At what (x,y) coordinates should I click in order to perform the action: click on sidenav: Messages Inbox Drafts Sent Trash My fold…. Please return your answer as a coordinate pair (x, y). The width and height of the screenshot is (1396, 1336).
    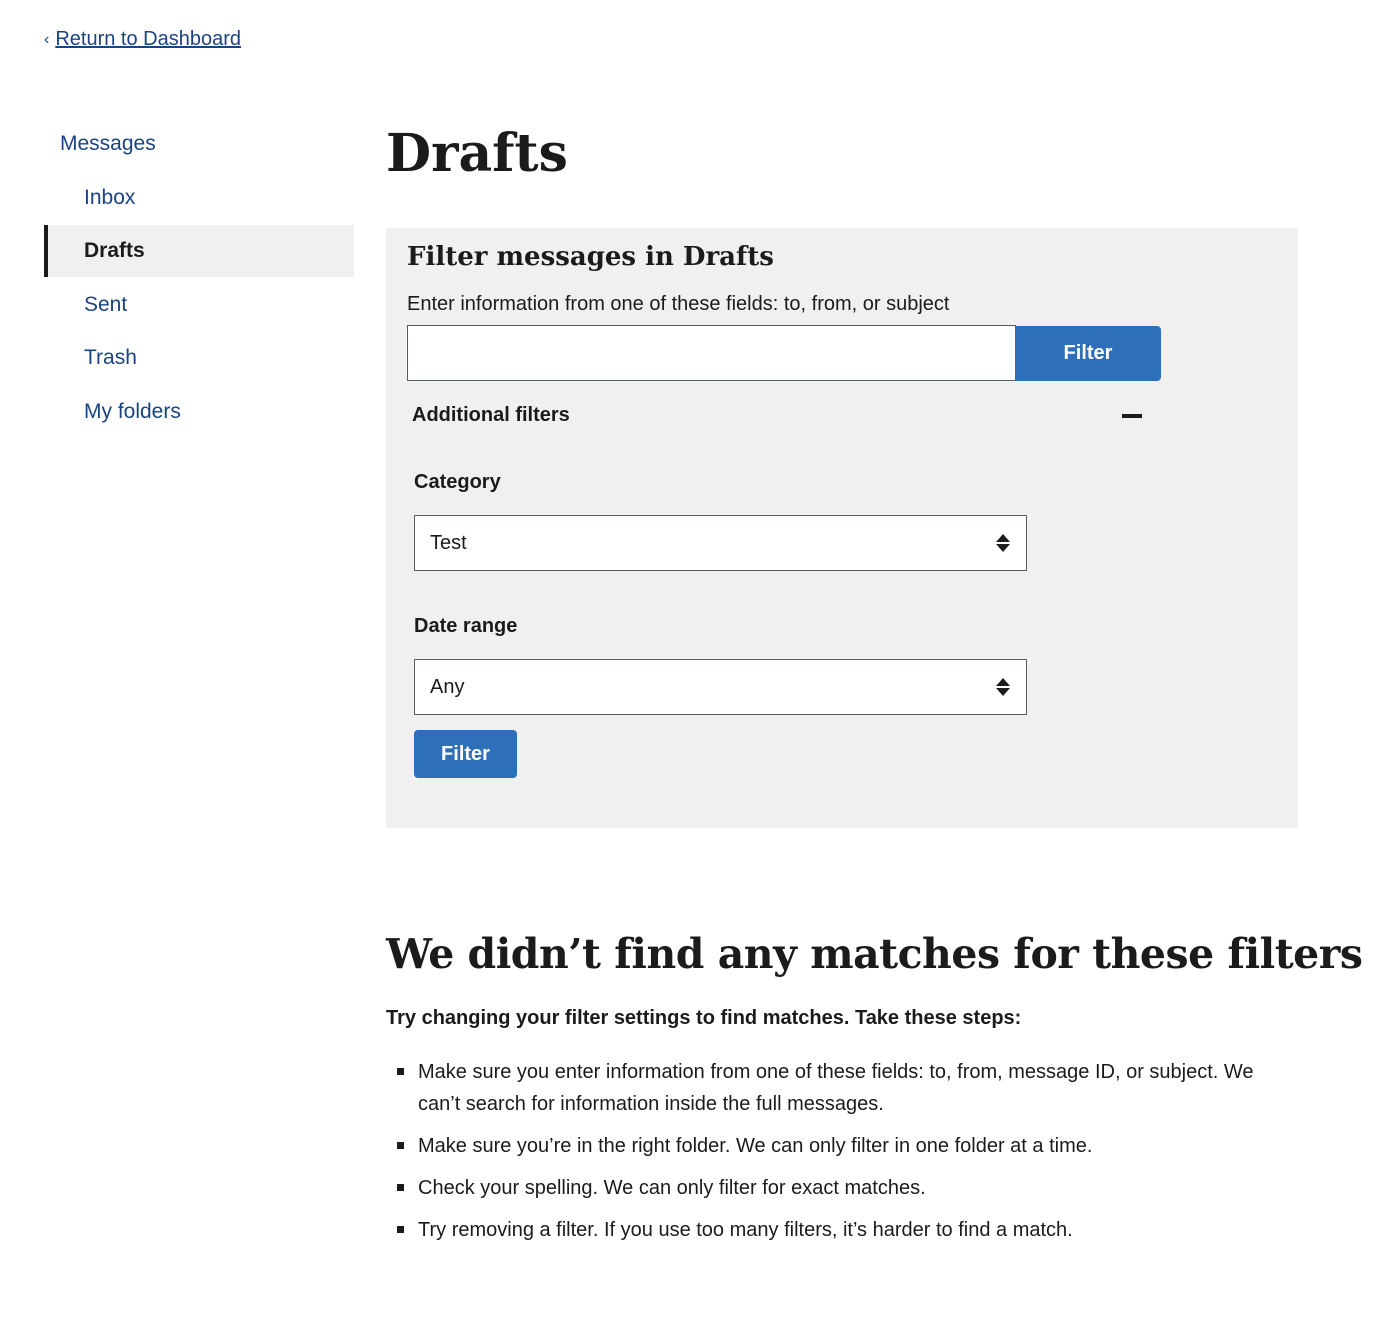
    Looking at the image, I should click on (199, 278).